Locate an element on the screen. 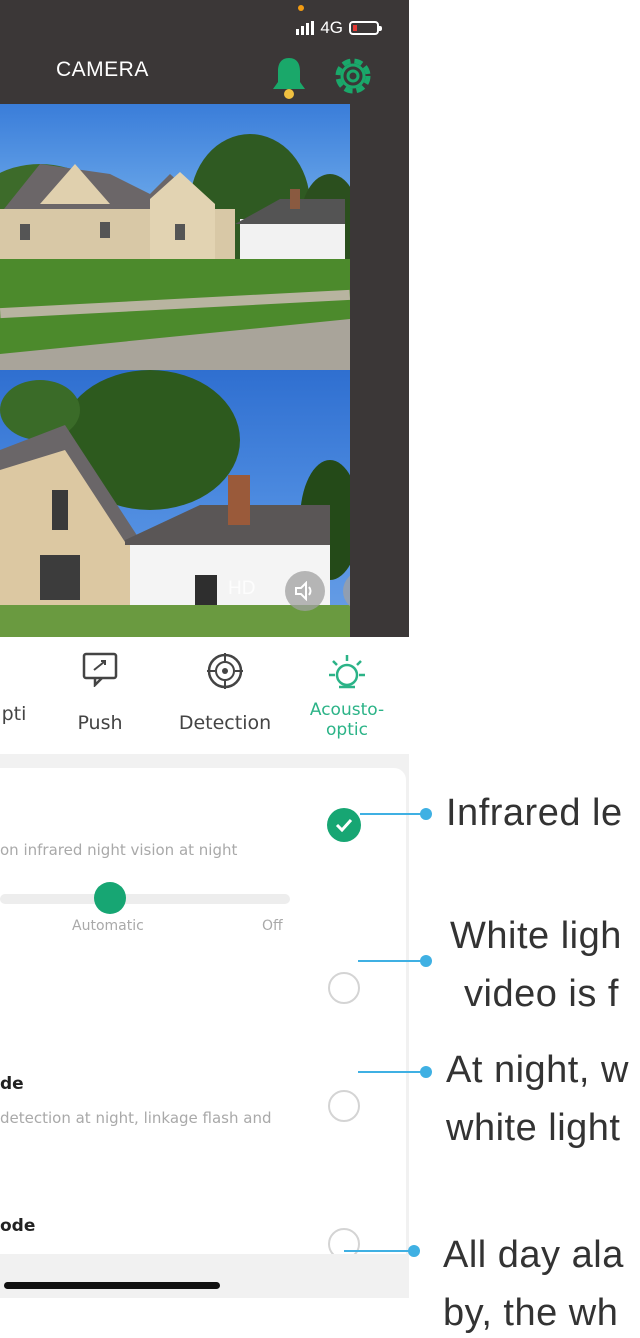 The image size is (640, 1338). battery-icon is located at coordinates (365, 28).